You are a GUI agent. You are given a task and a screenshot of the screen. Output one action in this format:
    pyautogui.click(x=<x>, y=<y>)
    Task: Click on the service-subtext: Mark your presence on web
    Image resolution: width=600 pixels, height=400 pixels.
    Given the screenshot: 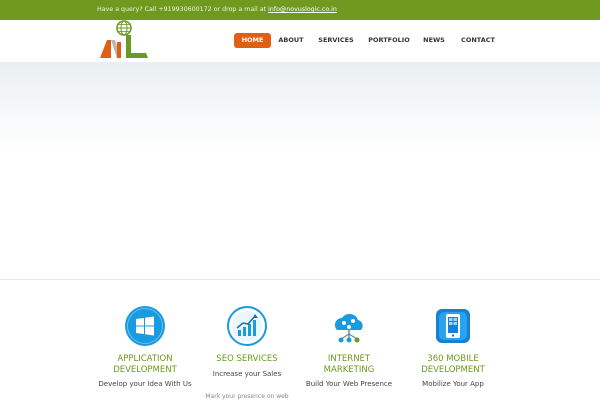 What is the action you would take?
    pyautogui.click(x=247, y=396)
    